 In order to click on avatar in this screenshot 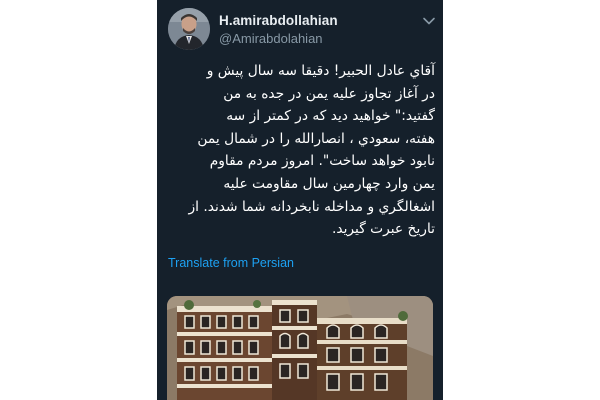, I will do `click(189, 29)`.